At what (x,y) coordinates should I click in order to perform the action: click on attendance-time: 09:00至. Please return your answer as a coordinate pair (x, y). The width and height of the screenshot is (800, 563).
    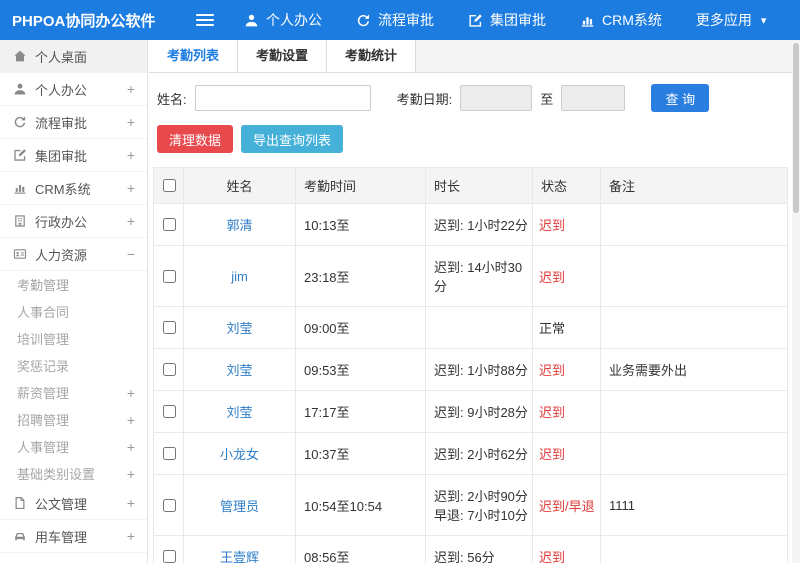
    Looking at the image, I should click on (360, 327).